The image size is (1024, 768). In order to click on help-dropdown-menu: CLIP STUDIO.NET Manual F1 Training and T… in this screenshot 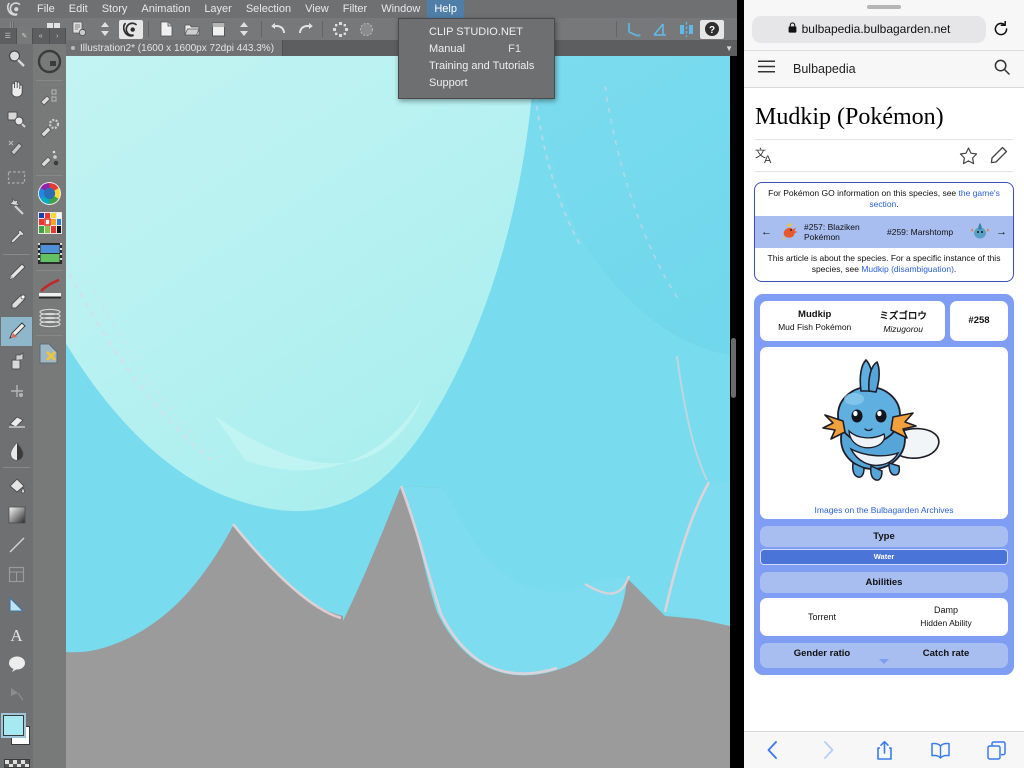, I will do `click(476, 58)`.